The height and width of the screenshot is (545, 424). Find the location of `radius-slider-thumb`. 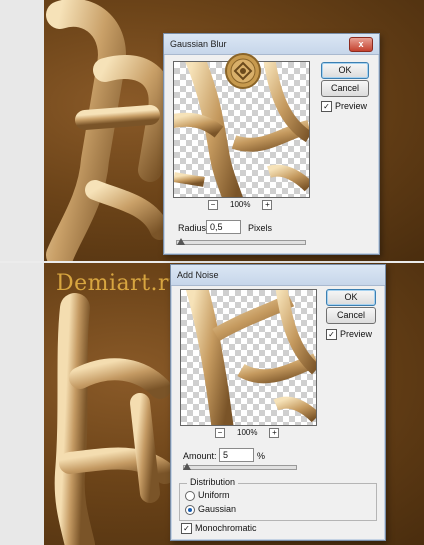

radius-slider-thumb is located at coordinates (181, 241).